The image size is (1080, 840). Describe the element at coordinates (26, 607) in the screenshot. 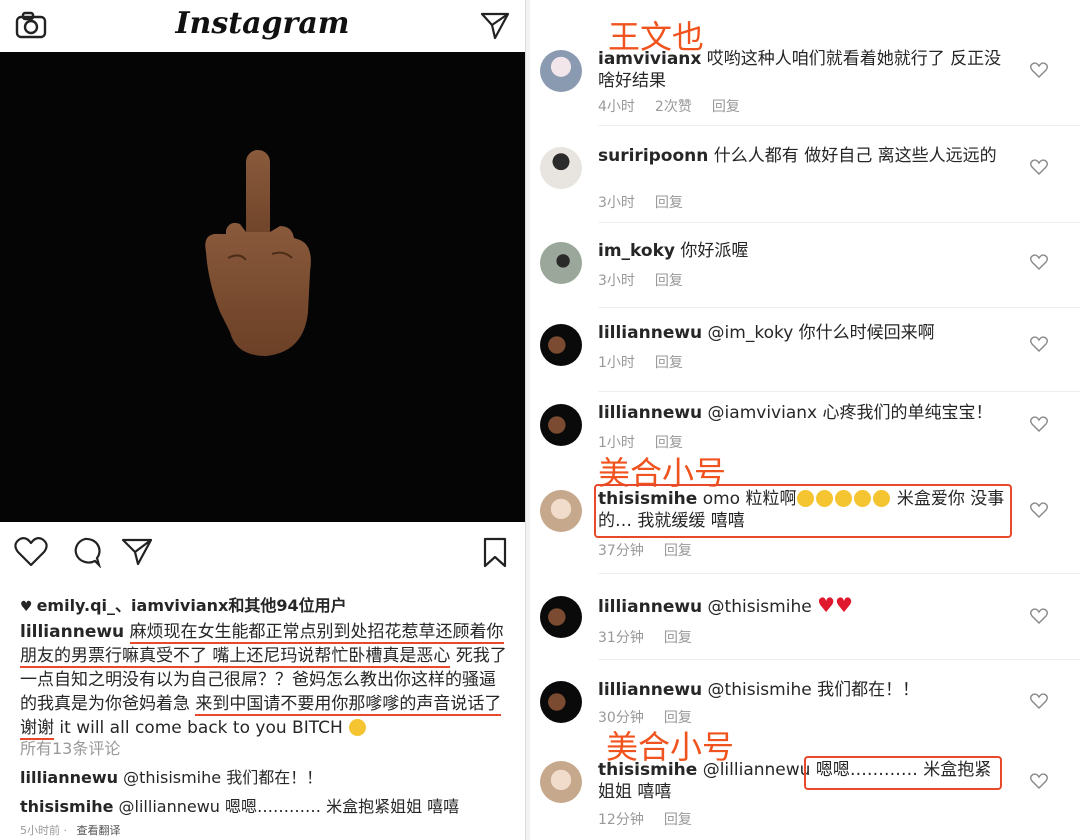

I see `liked-heart-icon: ♥` at that location.